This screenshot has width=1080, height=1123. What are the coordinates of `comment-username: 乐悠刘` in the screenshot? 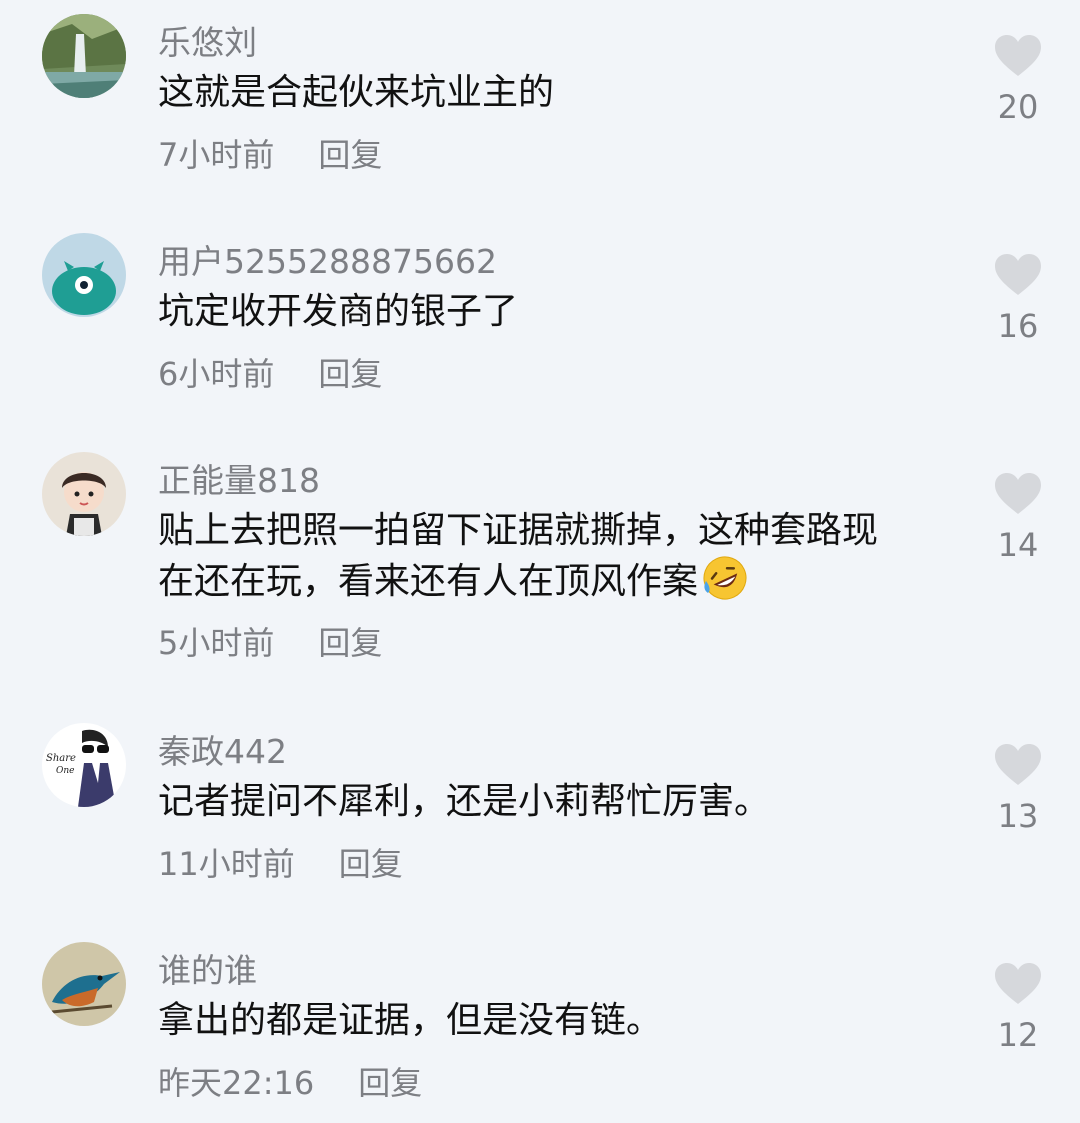 It's located at (207, 40).